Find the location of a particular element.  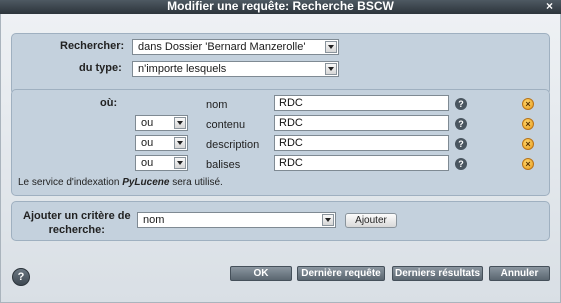

last-query-button: Dernière requête is located at coordinates (341, 273).